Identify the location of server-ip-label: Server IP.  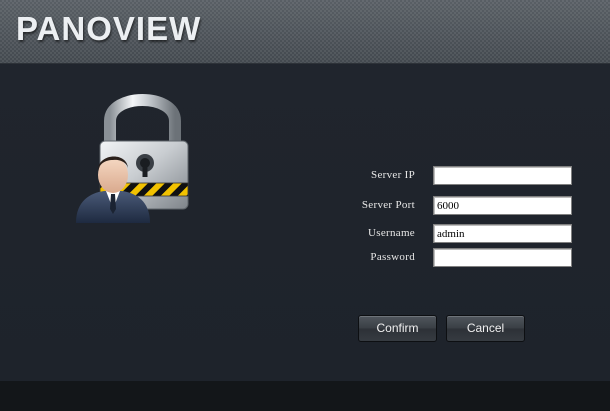
(393, 175).